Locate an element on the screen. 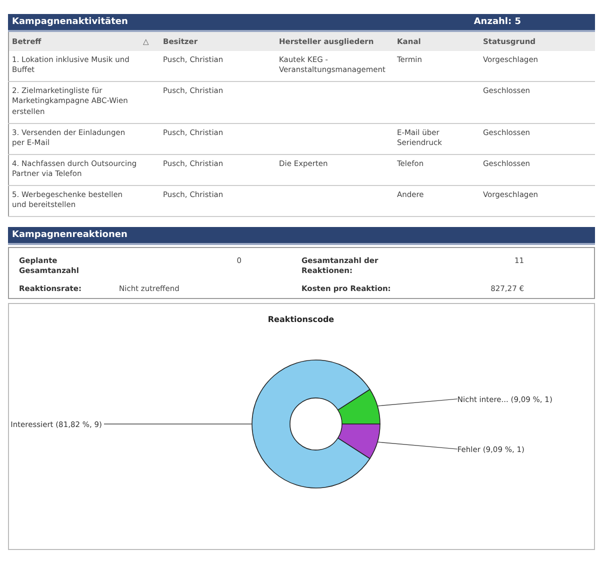 Image resolution: width=603 pixels, height=572 pixels. count-label: Anzahl: 5 is located at coordinates (497, 22).